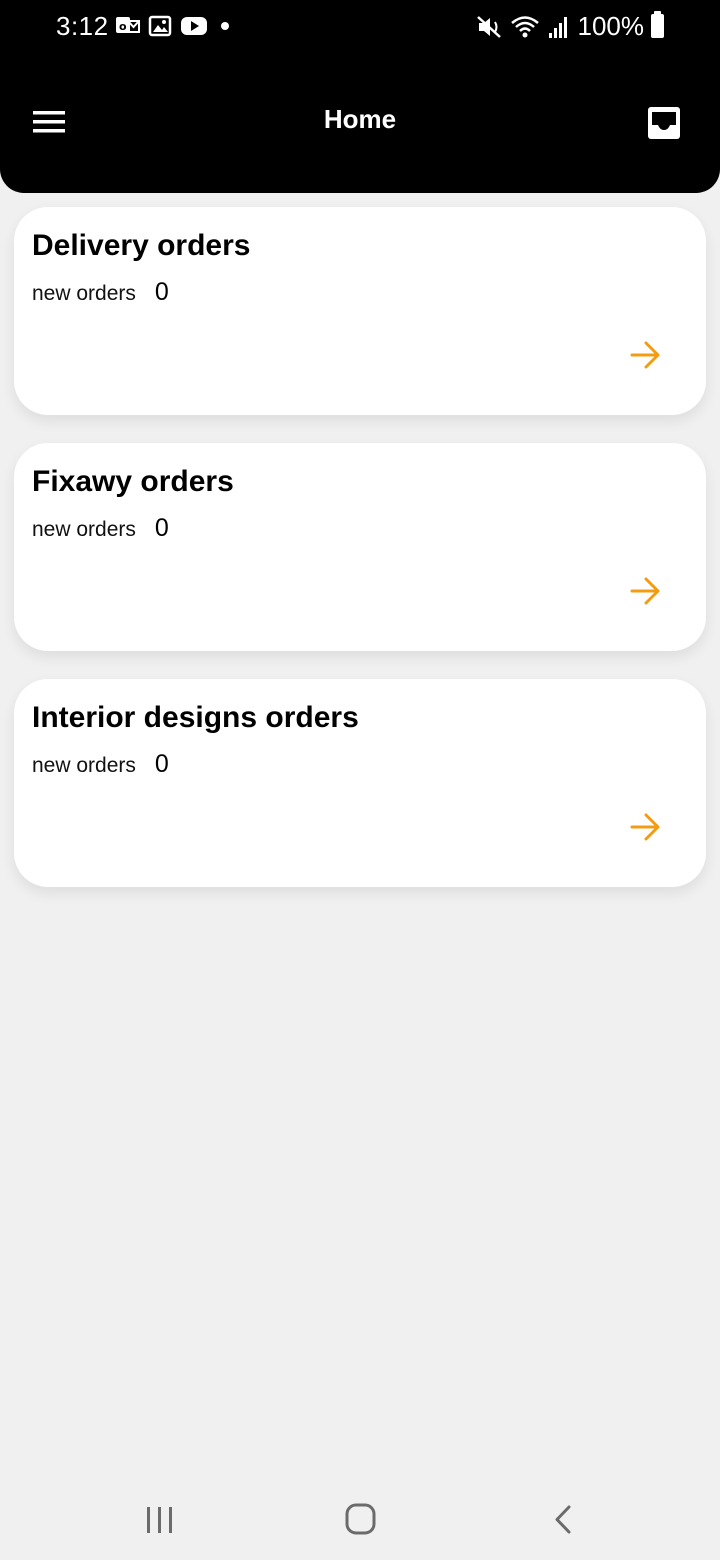 The width and height of the screenshot is (720, 1560). What do you see at coordinates (360, 311) in the screenshot?
I see `delivery-orders-card: Delivery orders new orders 0` at bounding box center [360, 311].